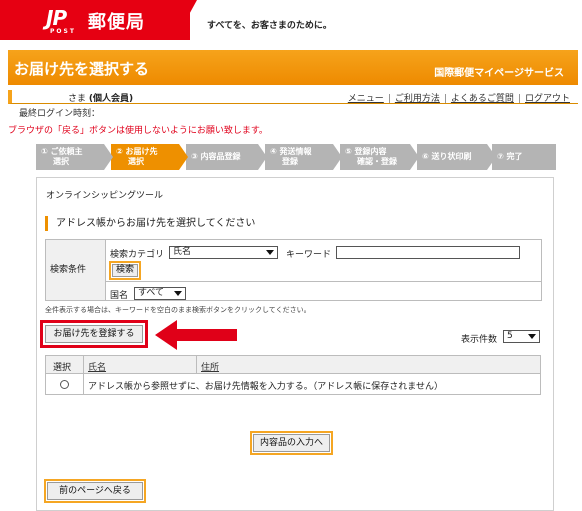  I want to click on display-count-select: 5, so click(521, 336).